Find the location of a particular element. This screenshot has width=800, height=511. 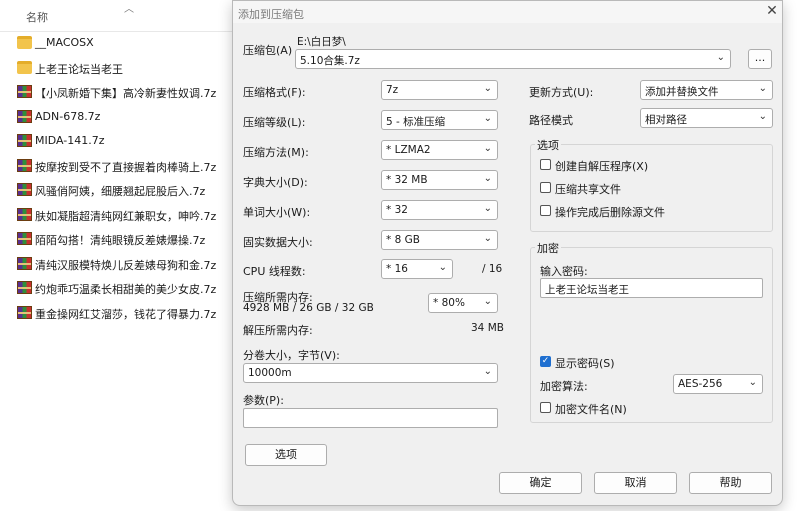

update-value: 添加并替换文件 is located at coordinates (682, 92).